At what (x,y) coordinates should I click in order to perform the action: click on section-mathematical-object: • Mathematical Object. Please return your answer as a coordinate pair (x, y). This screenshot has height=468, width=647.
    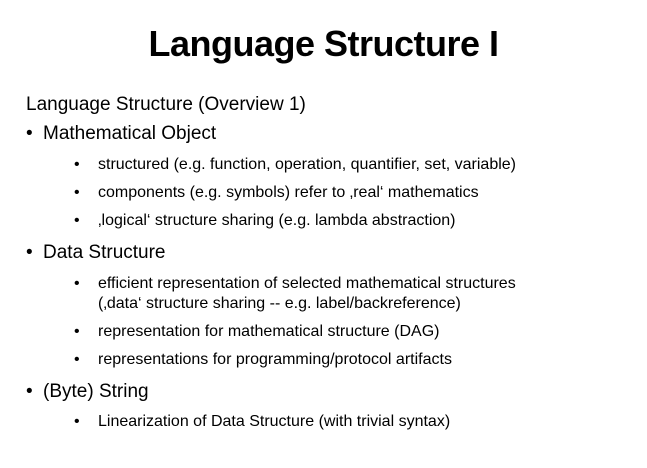
    Looking at the image, I should click on (121, 134).